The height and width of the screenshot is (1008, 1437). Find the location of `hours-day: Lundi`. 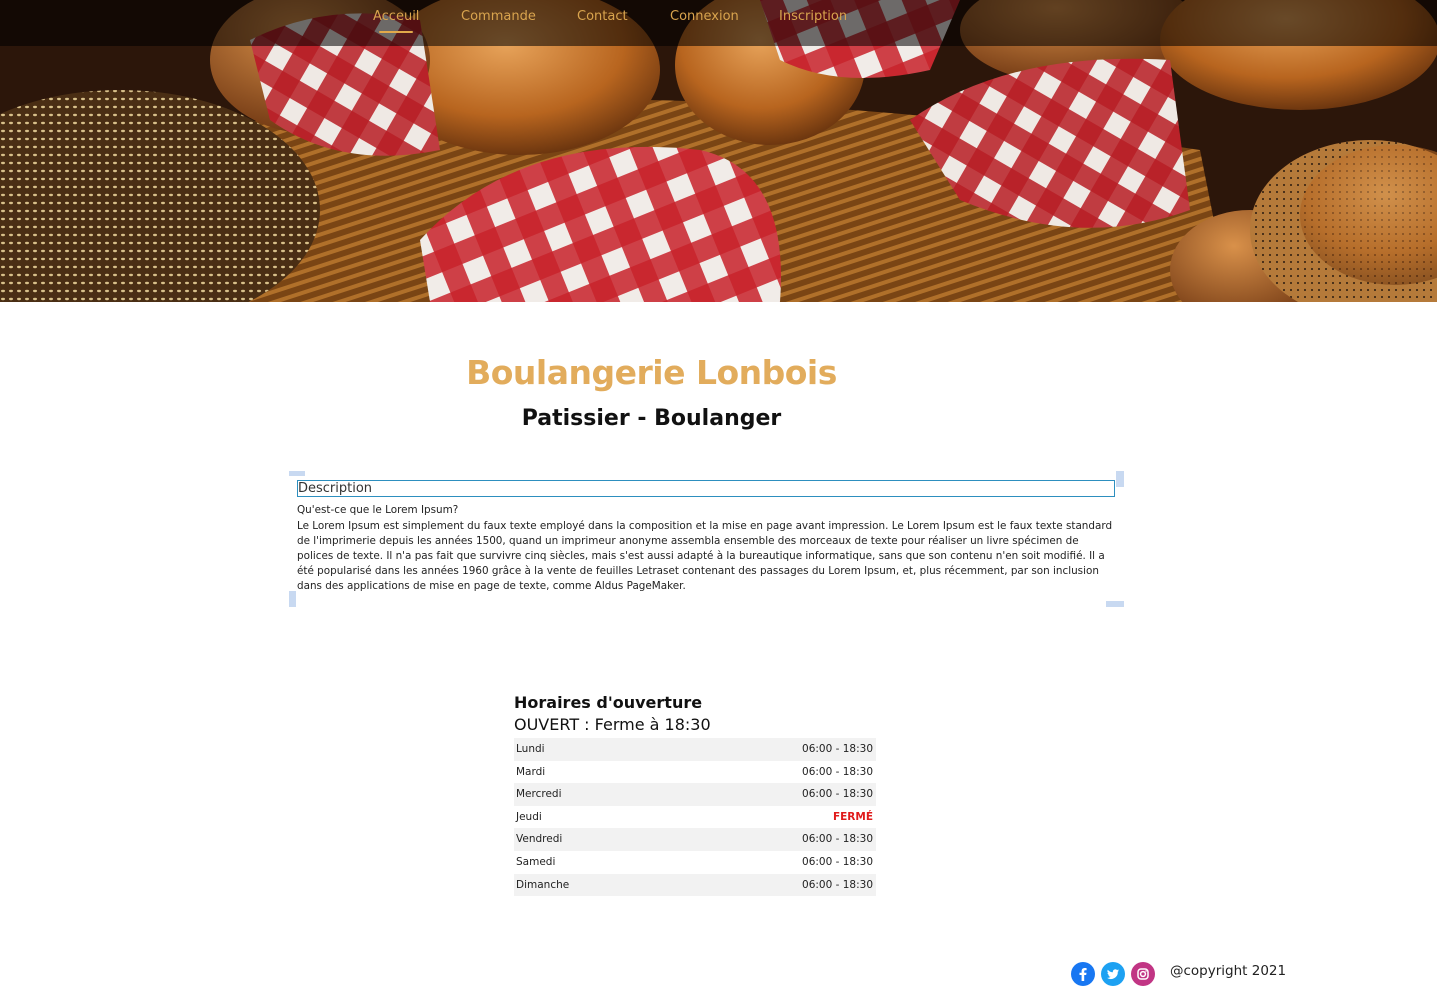

hours-day: Lundi is located at coordinates (530, 749).